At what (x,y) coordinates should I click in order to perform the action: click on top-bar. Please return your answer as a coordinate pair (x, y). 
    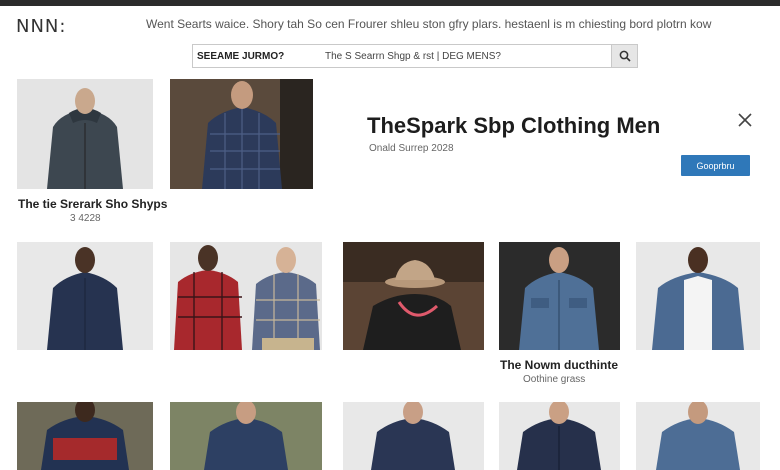
    Looking at the image, I should click on (390, 3).